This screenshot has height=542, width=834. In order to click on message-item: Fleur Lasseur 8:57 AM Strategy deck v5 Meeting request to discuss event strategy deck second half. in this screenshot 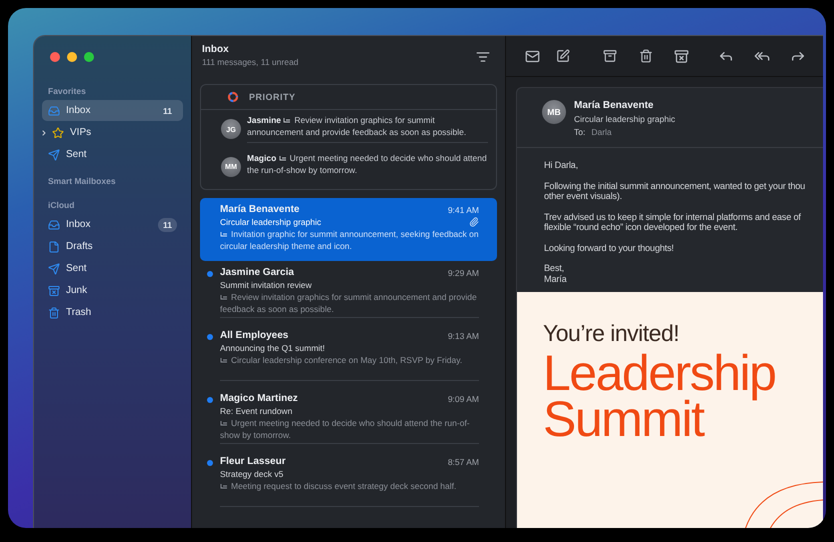, I will do `click(348, 481)`.